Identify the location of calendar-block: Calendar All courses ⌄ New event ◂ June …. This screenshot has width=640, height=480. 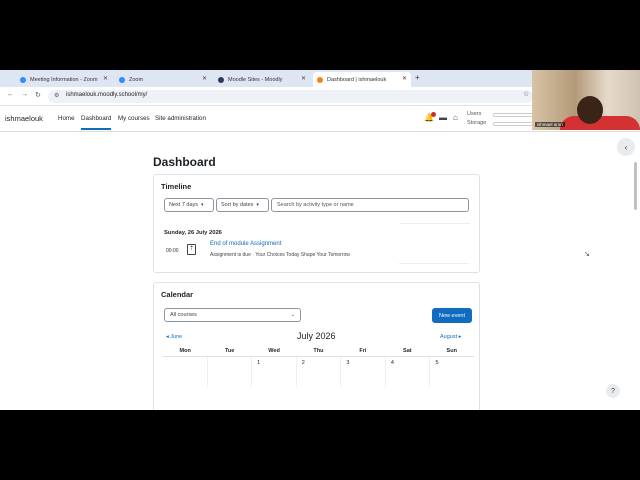
(316, 346).